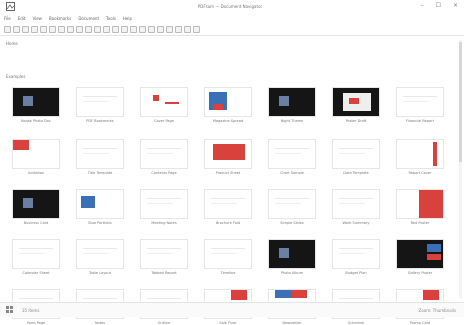 This screenshot has height=325, width=464. What do you see at coordinates (356, 173) in the screenshot?
I see `thumbnail-caption: Data Template` at bounding box center [356, 173].